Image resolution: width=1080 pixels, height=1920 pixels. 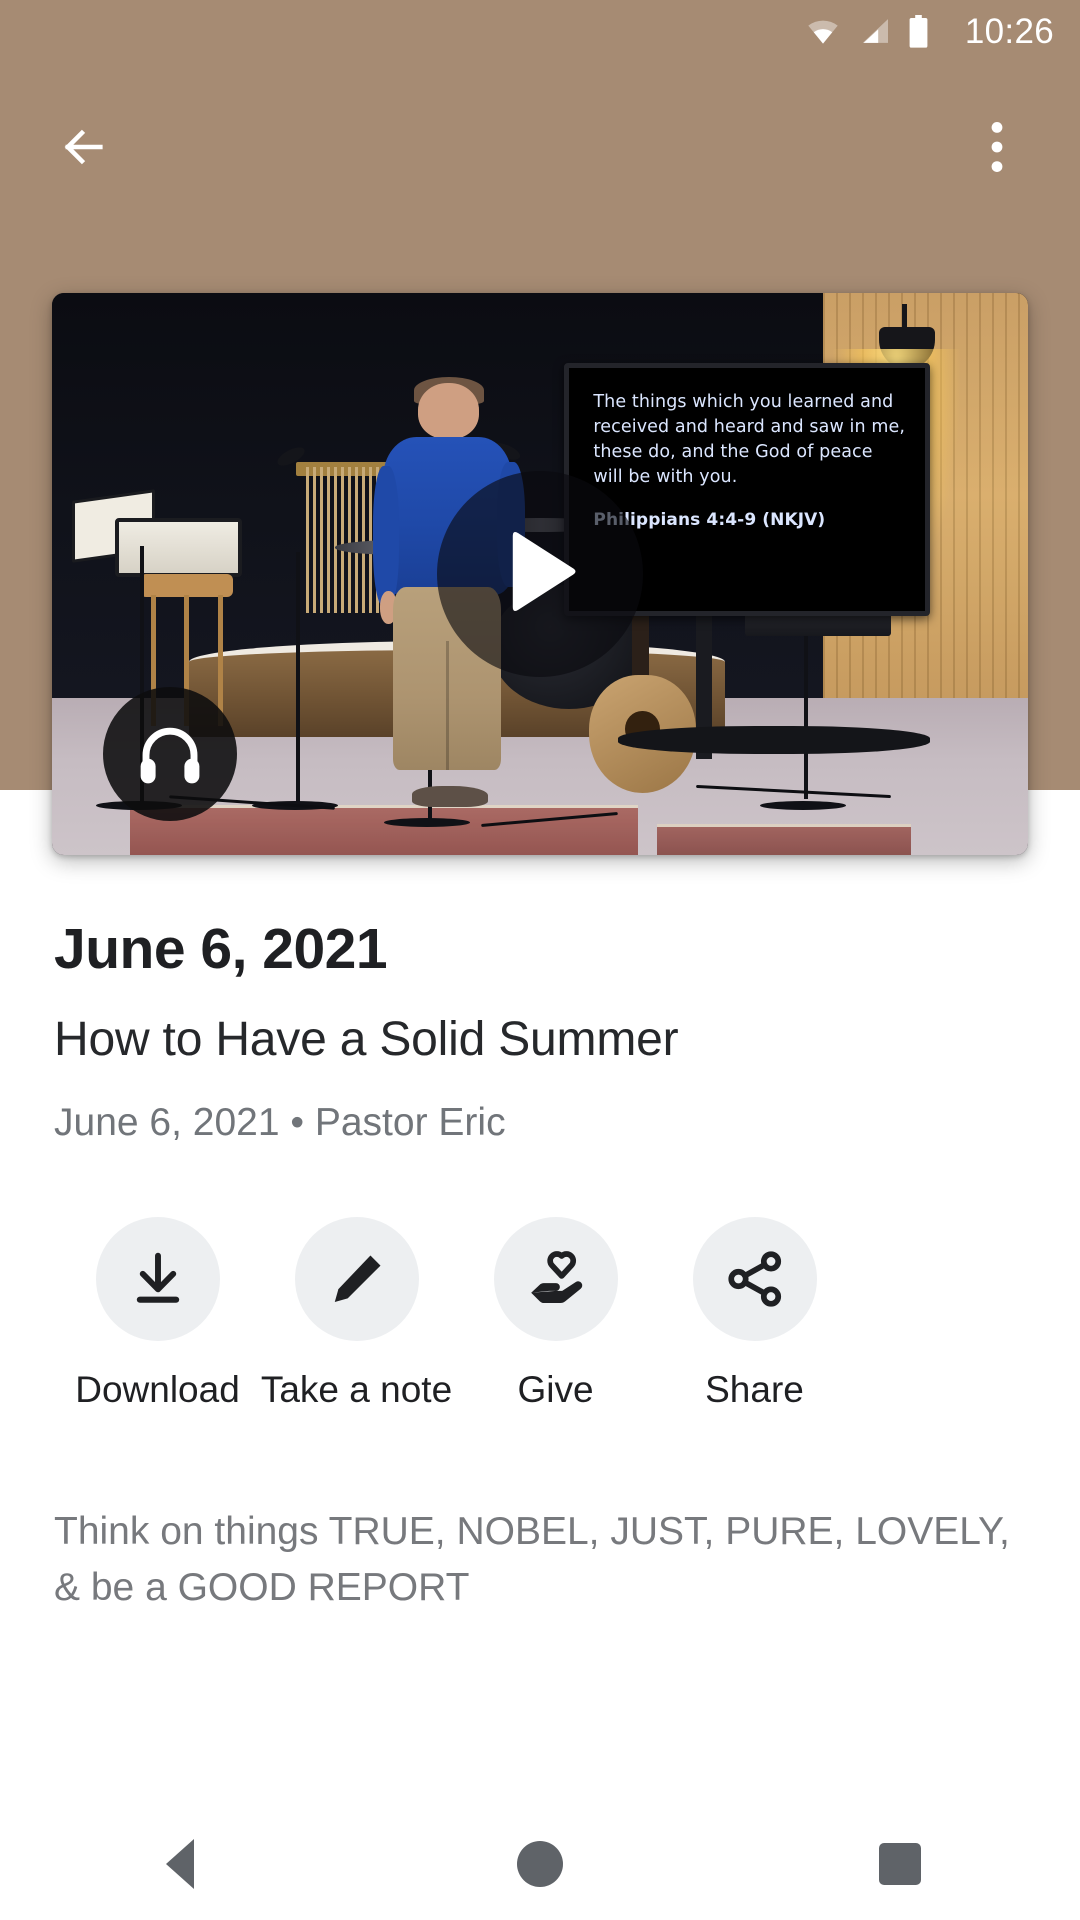 I want to click on more-vertical-icon, so click(x=997, y=147).